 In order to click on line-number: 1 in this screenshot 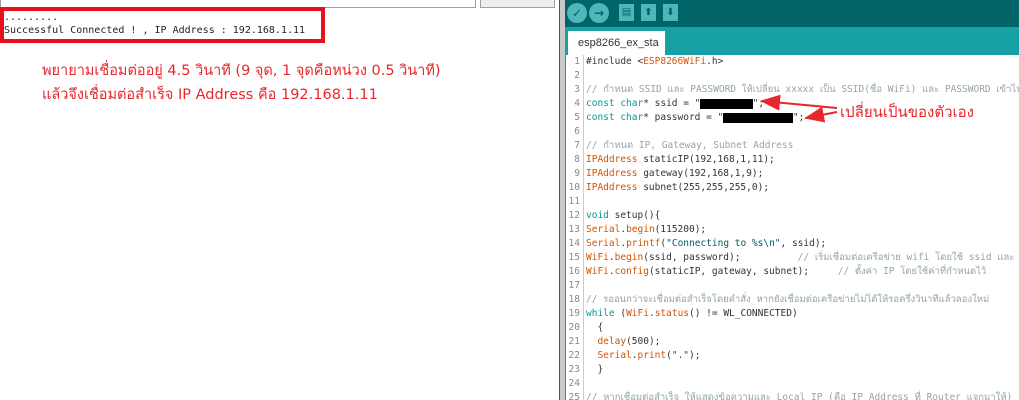, I will do `click(575, 62)`.